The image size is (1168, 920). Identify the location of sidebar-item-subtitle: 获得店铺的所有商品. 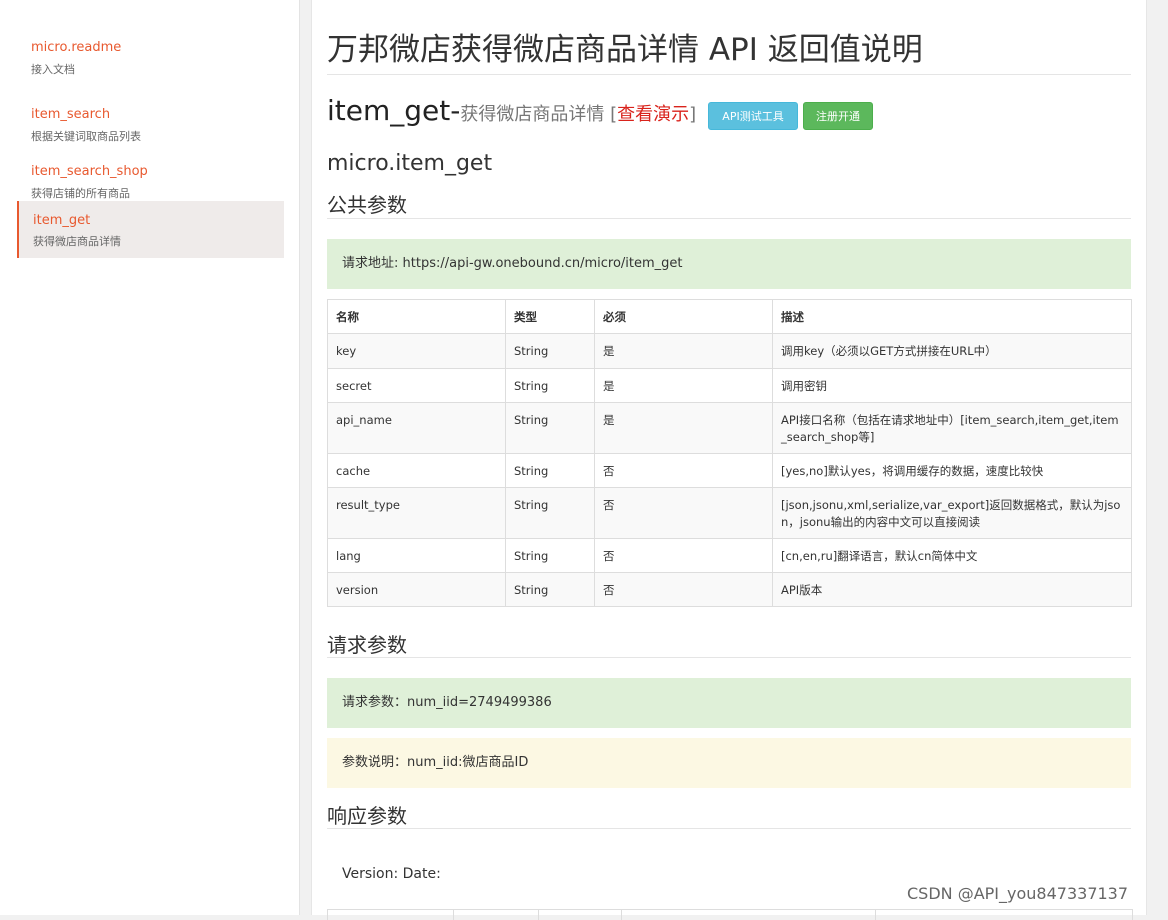
(80, 193).